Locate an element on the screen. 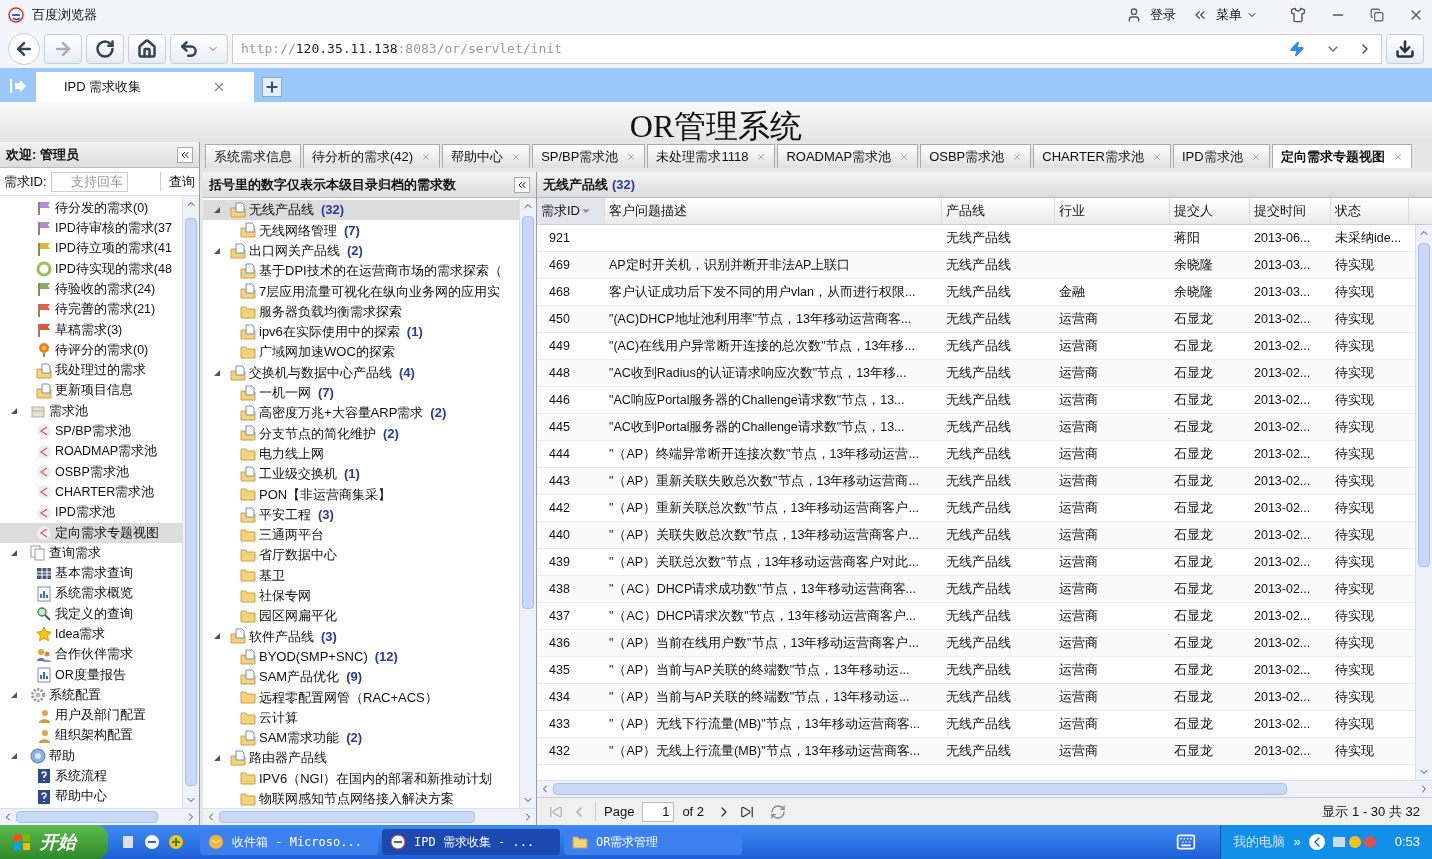  tree-item: 广域网加速WOC的探索 is located at coordinates (361, 352).